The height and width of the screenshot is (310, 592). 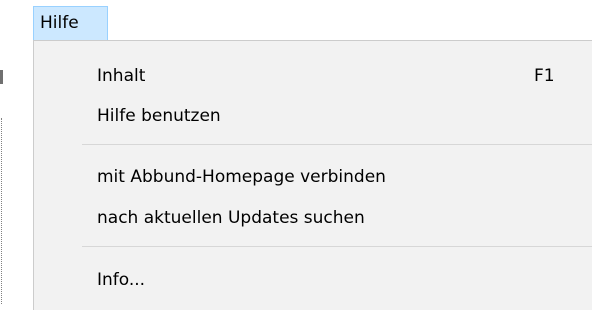 What do you see at coordinates (159, 116) in the screenshot?
I see `menu-item-label: Hilfe benutzen` at bounding box center [159, 116].